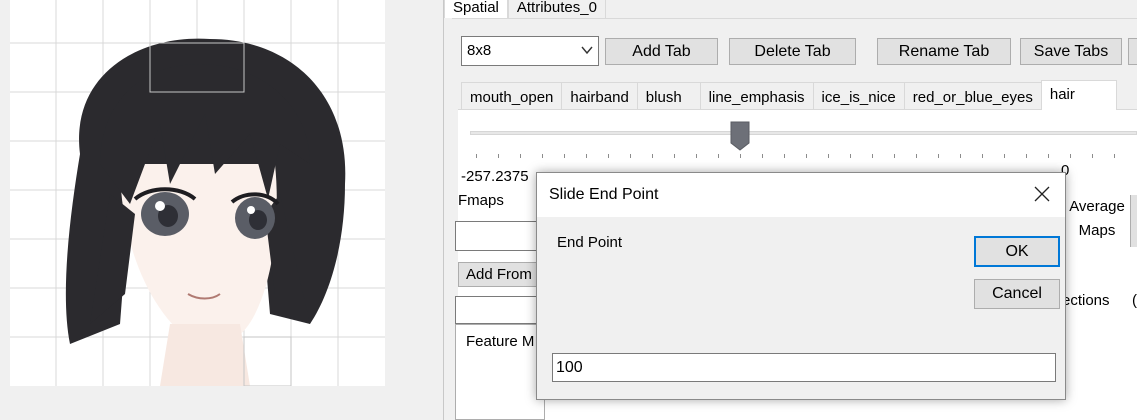 The width and height of the screenshot is (1137, 420). Describe the element at coordinates (803, 133) in the screenshot. I see `feature-slider-track` at that location.